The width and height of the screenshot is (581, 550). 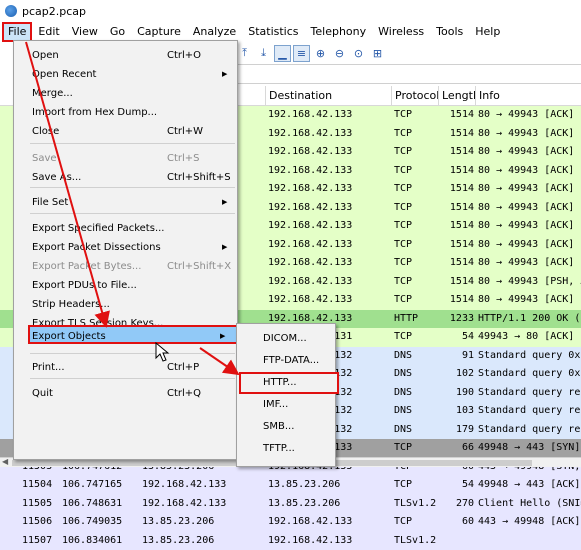 I want to click on menu-help: Help, so click(x=487, y=32).